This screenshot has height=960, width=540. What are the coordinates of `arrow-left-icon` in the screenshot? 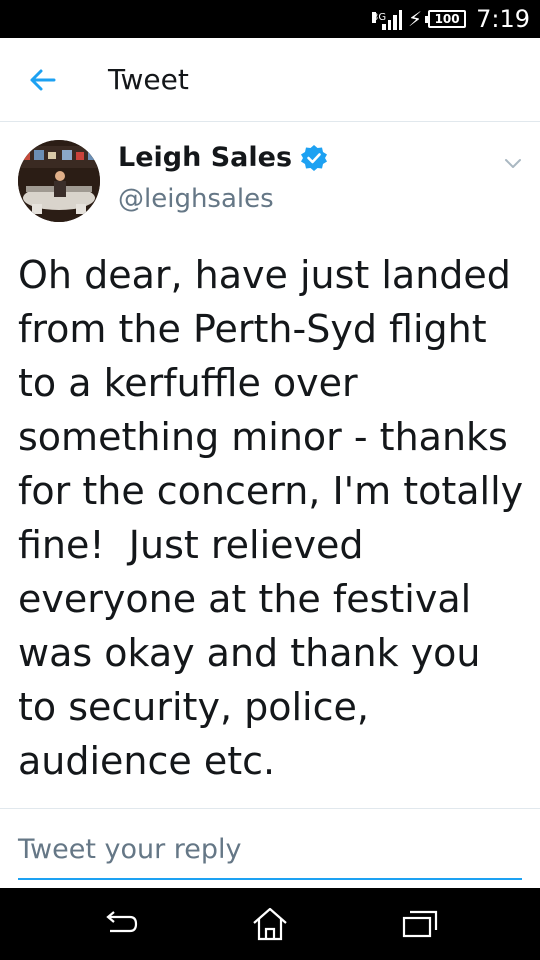 It's located at (43, 80).